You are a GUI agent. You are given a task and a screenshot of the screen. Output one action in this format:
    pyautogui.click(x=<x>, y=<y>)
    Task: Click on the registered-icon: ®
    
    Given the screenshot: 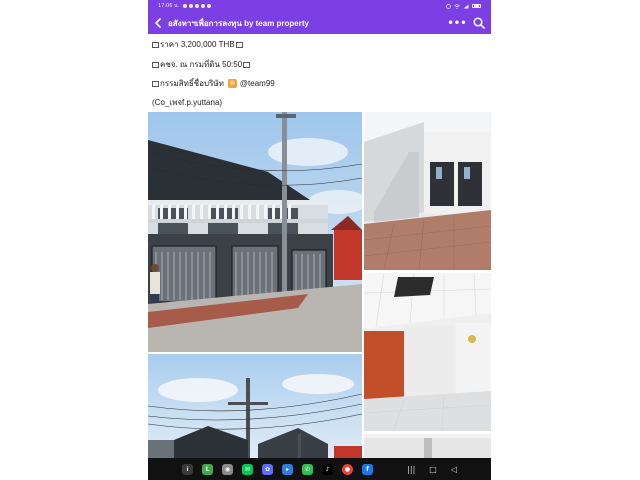 What is the action you would take?
    pyautogui.click(x=232, y=83)
    